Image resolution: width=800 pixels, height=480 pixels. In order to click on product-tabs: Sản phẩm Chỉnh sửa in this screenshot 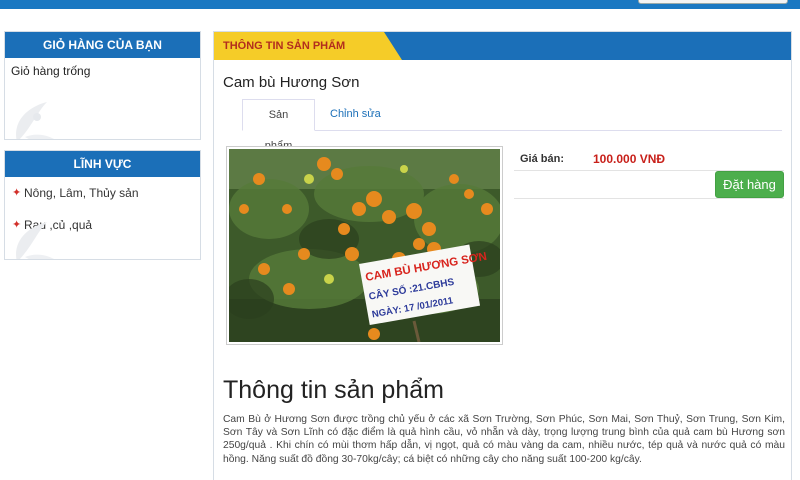, I will do `click(512, 125)`.